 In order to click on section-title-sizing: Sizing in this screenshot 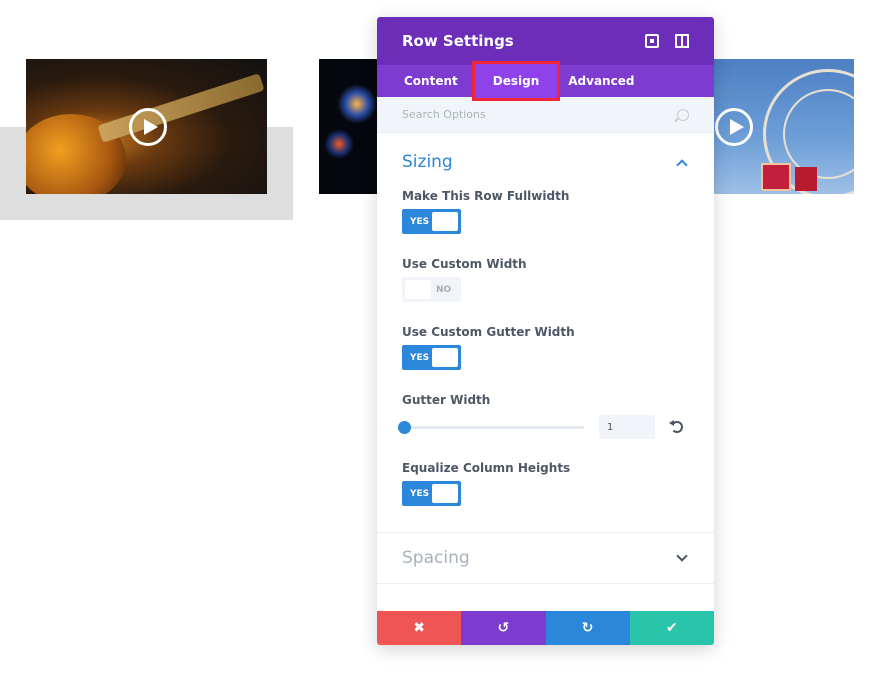, I will do `click(427, 162)`.